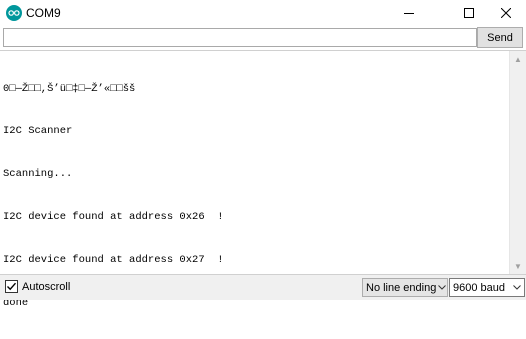 The height and width of the screenshot is (339, 526). What do you see at coordinates (263, 13) in the screenshot?
I see `title-bar: COM9` at bounding box center [263, 13].